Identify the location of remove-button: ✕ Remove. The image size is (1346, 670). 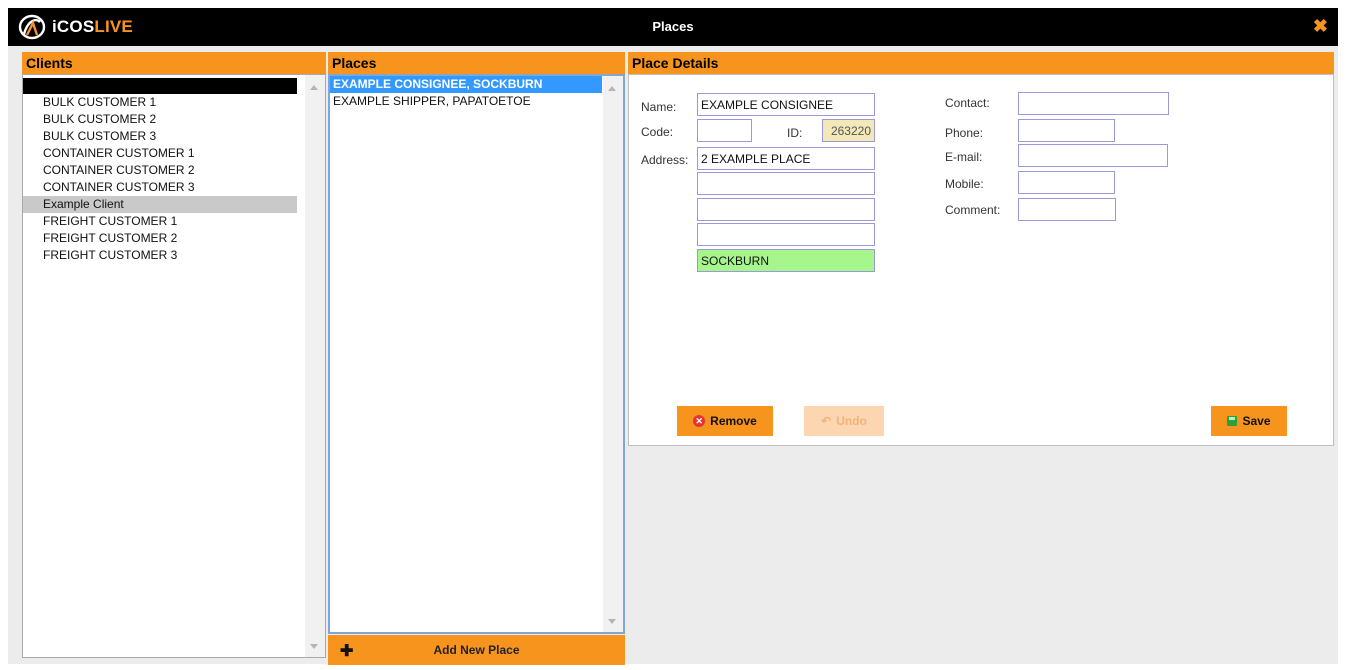
(725, 421).